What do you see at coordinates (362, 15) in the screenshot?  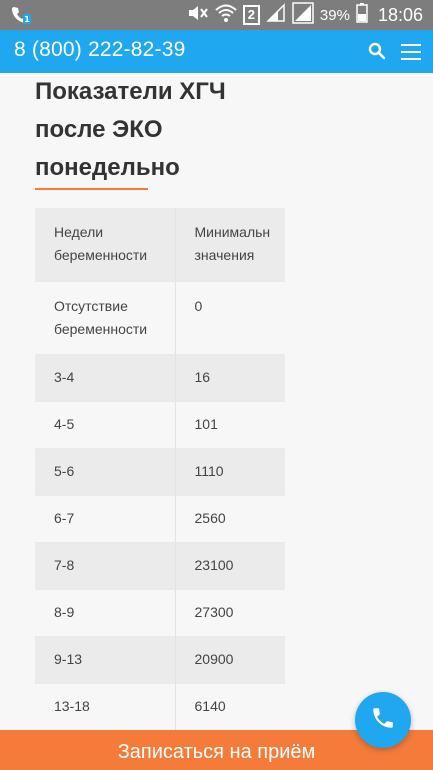 I see `battery-icon` at bounding box center [362, 15].